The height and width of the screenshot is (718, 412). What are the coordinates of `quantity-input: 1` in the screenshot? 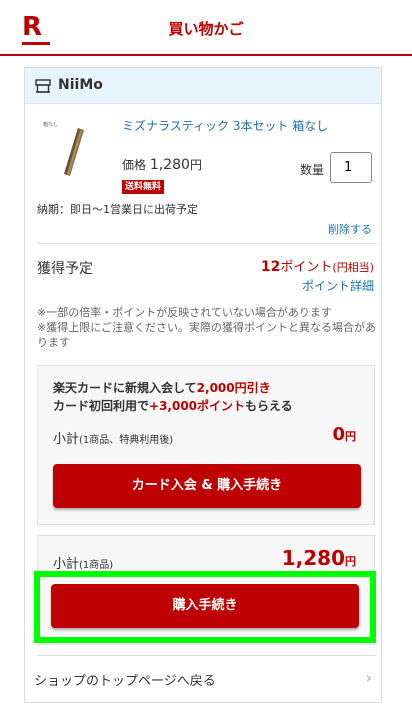 It's located at (351, 167).